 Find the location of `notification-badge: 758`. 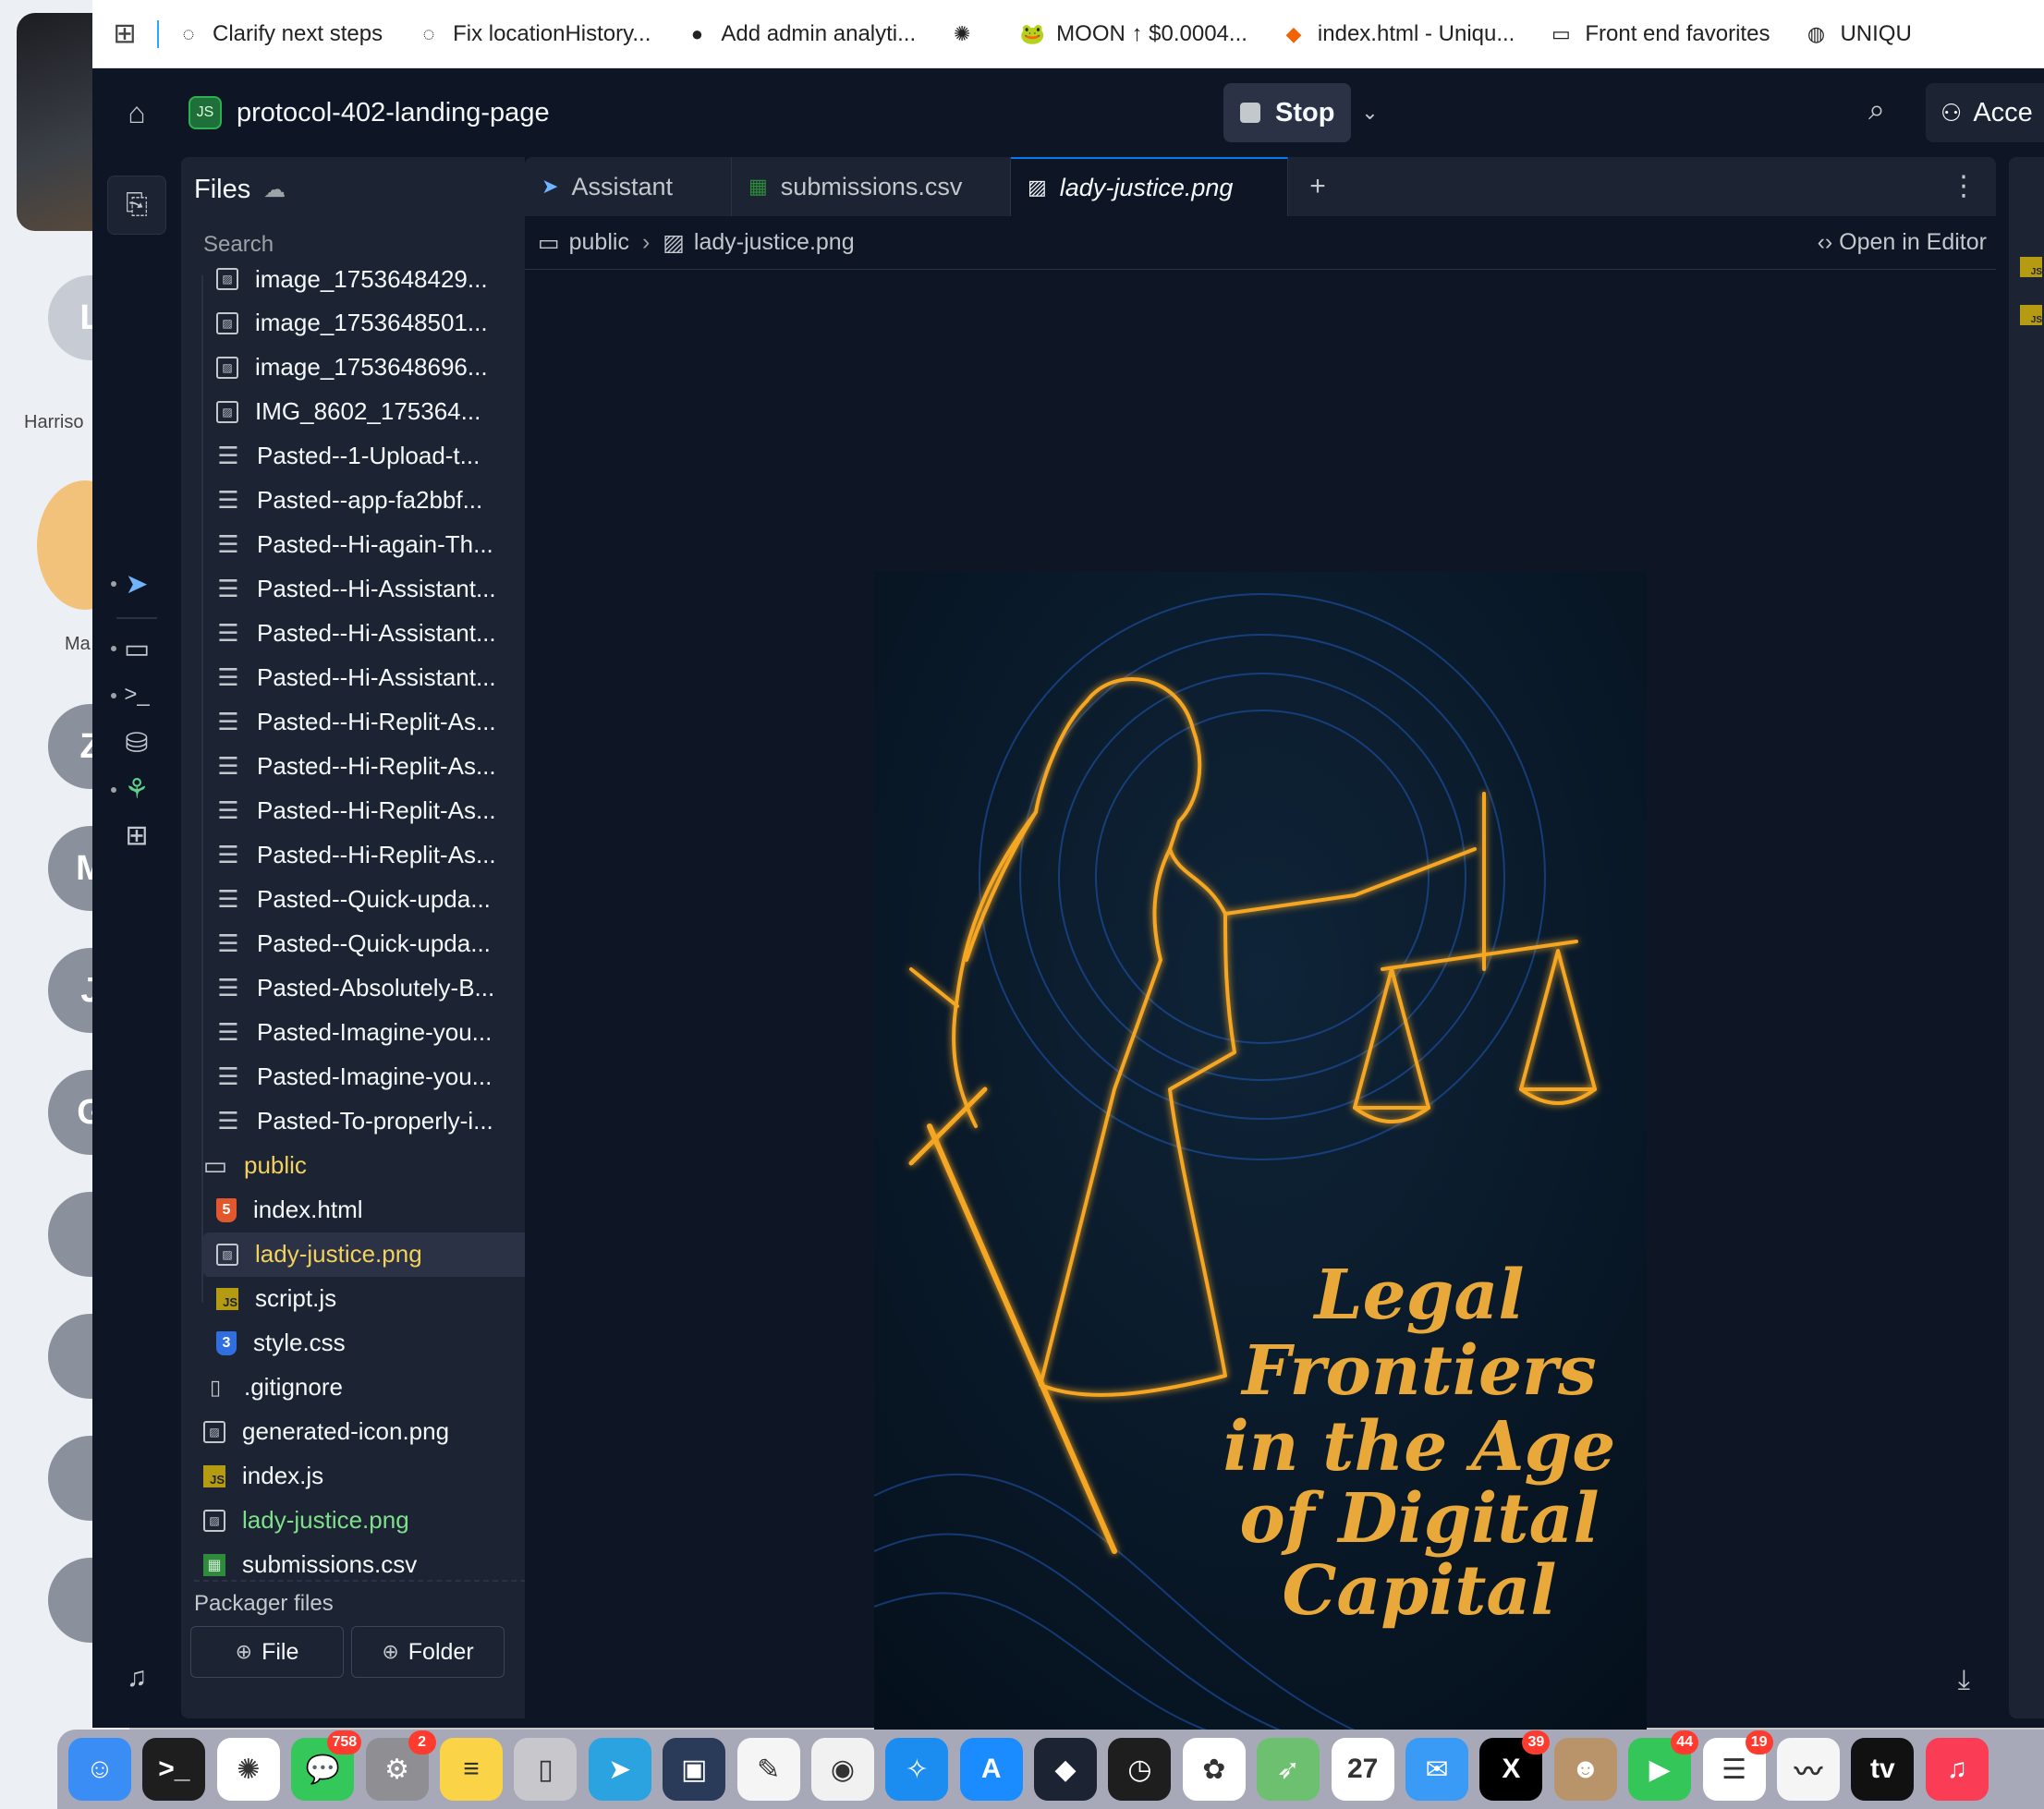

notification-badge: 758 is located at coordinates (345, 1742).